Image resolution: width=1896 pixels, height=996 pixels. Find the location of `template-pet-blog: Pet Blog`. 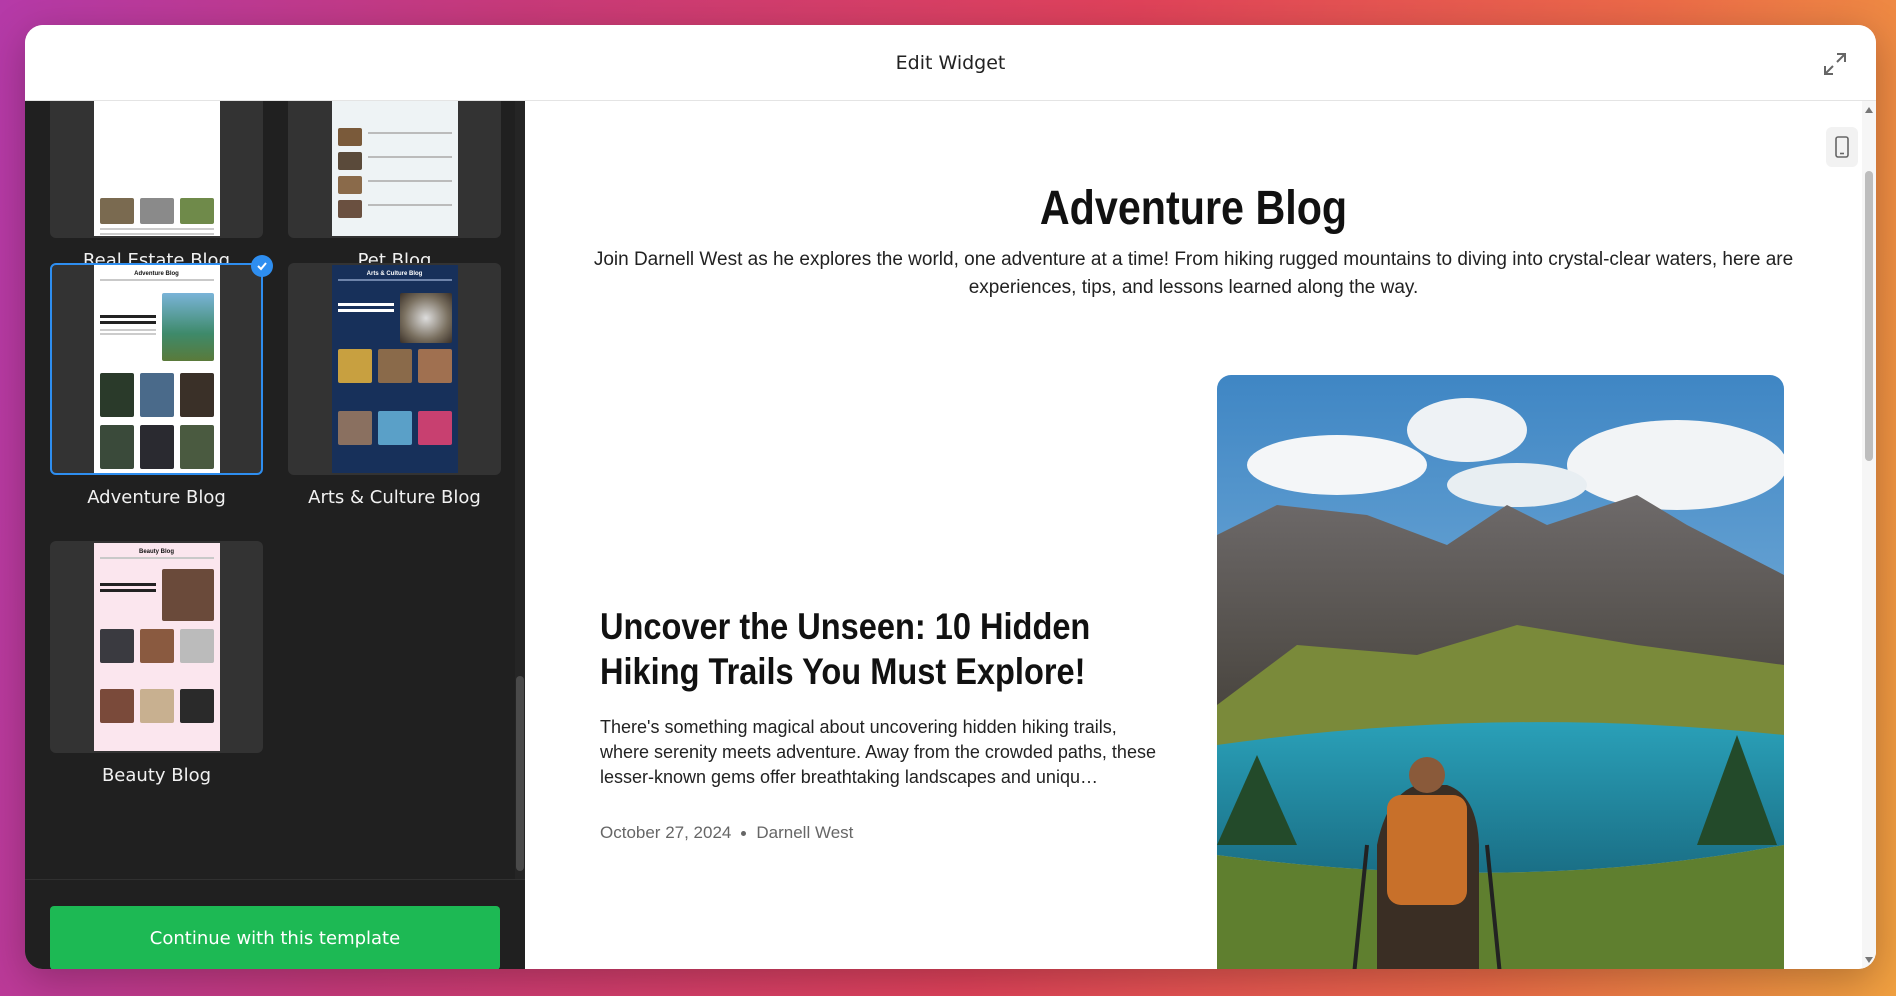

template-pet-blog: Pet Blog is located at coordinates (394, 186).